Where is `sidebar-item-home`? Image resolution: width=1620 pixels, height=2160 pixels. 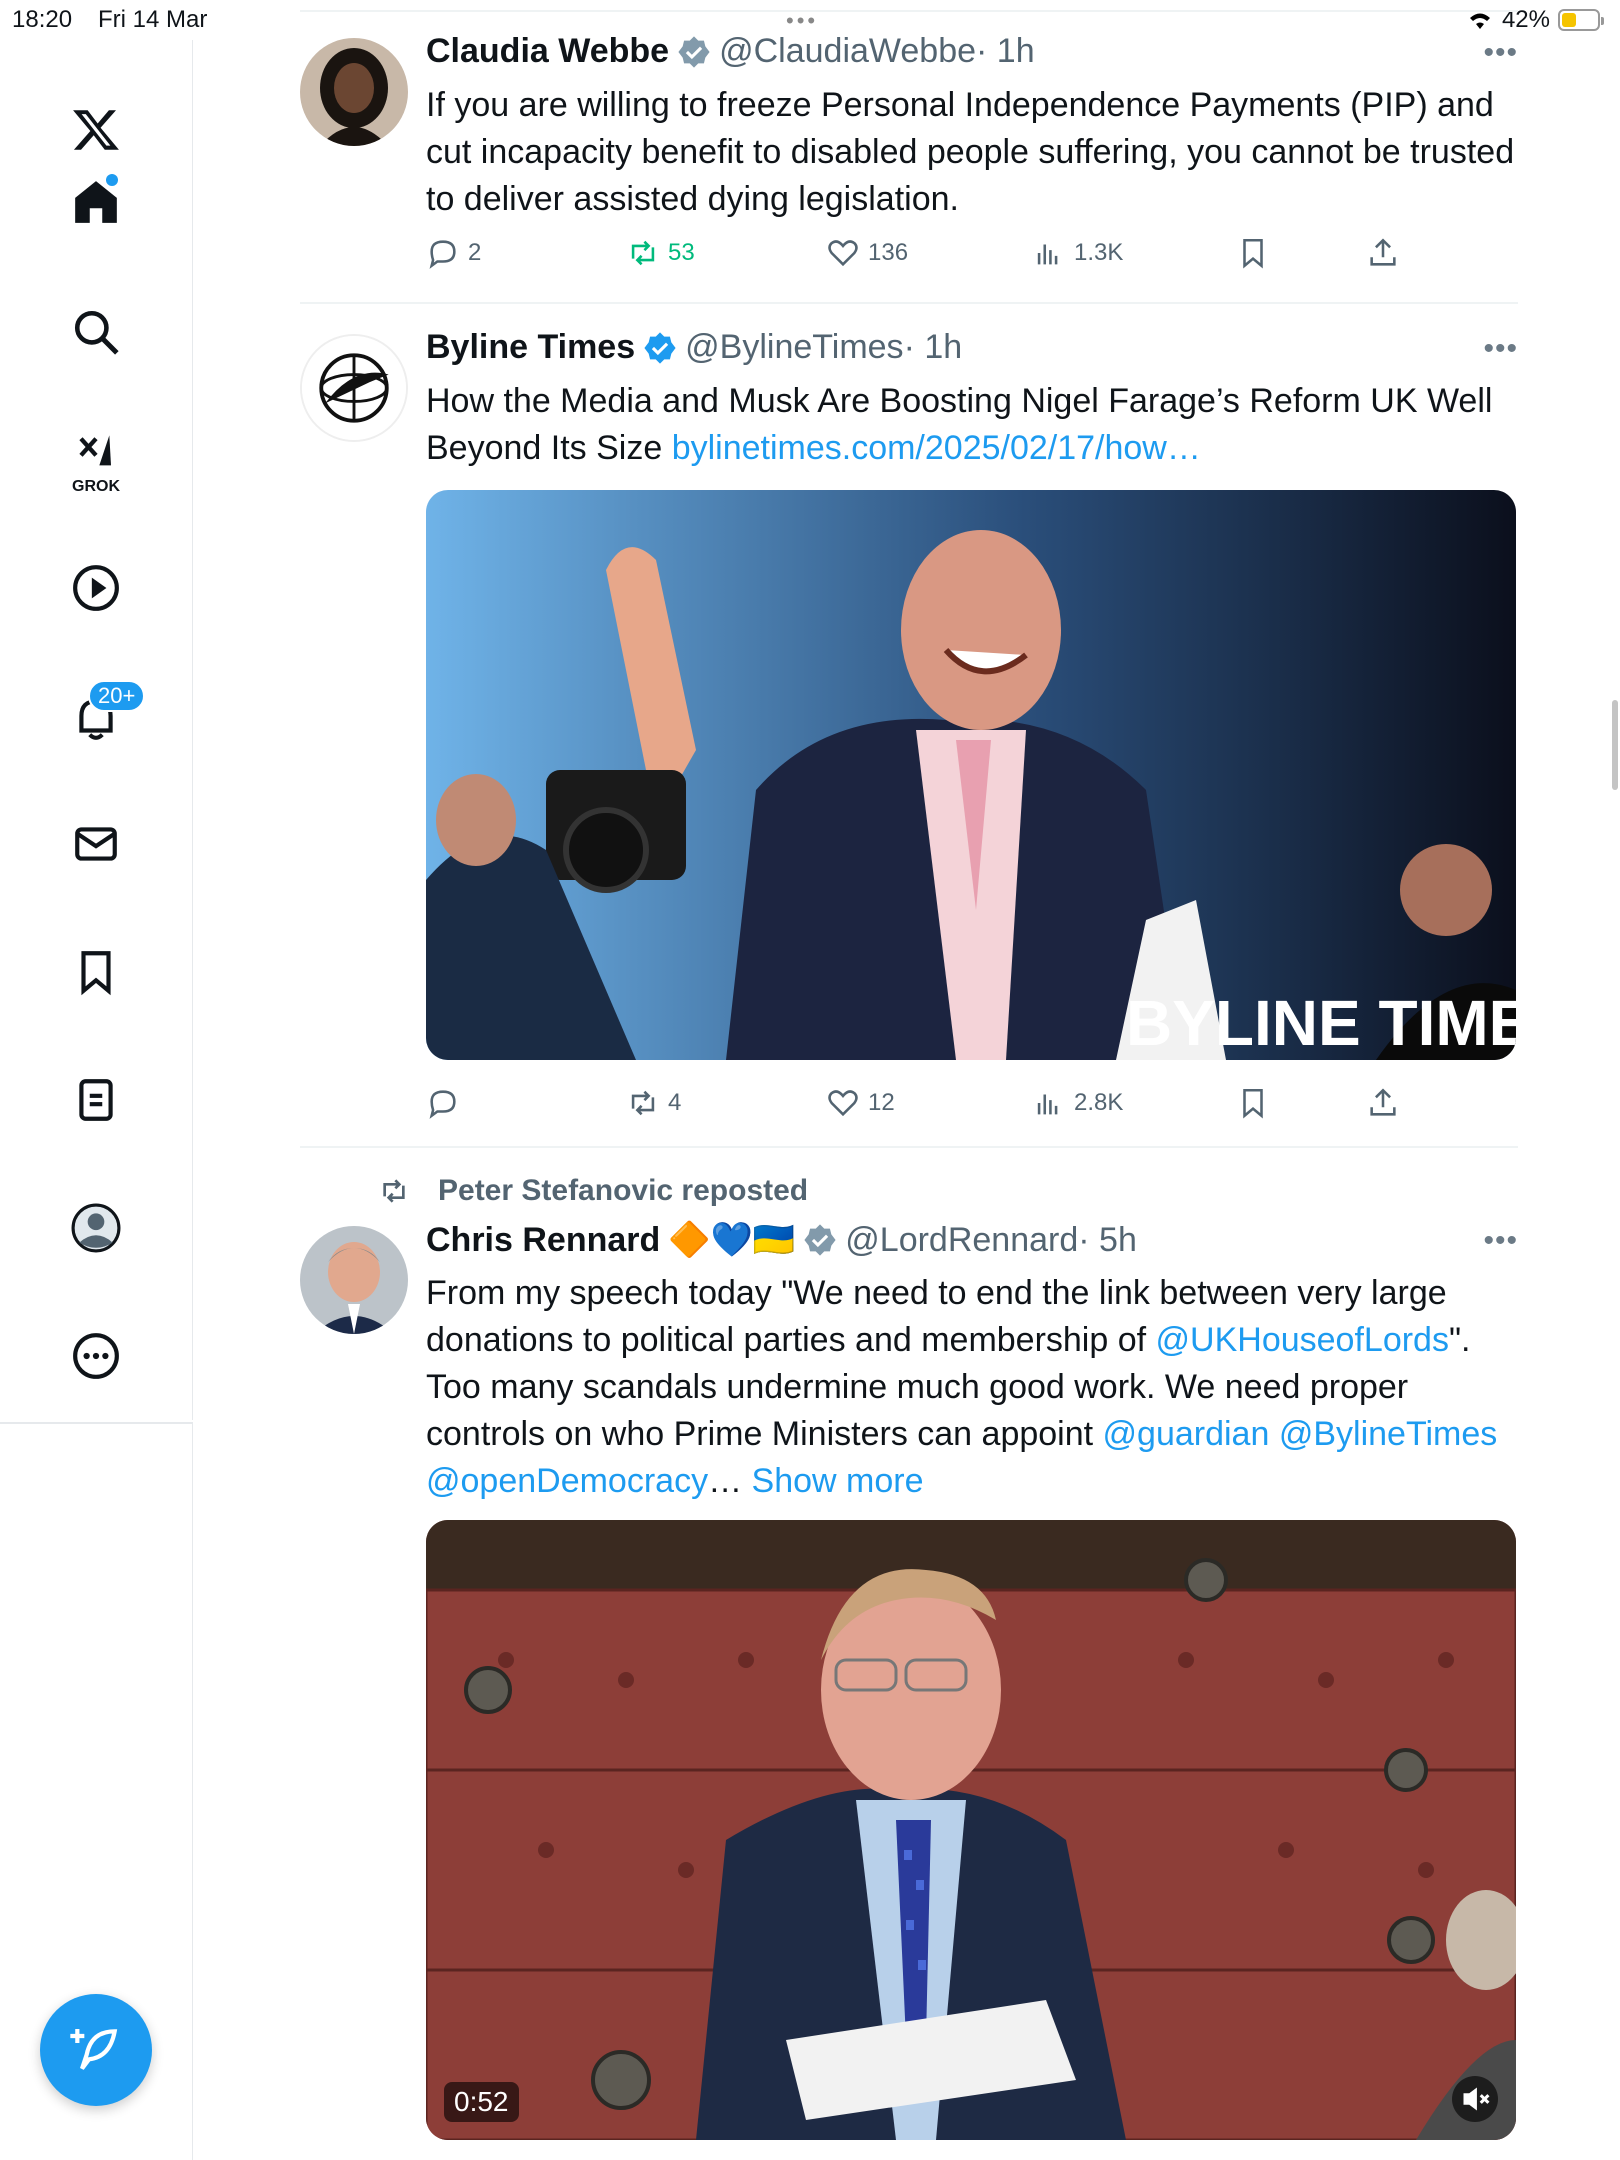
sidebar-item-home is located at coordinates (96, 202).